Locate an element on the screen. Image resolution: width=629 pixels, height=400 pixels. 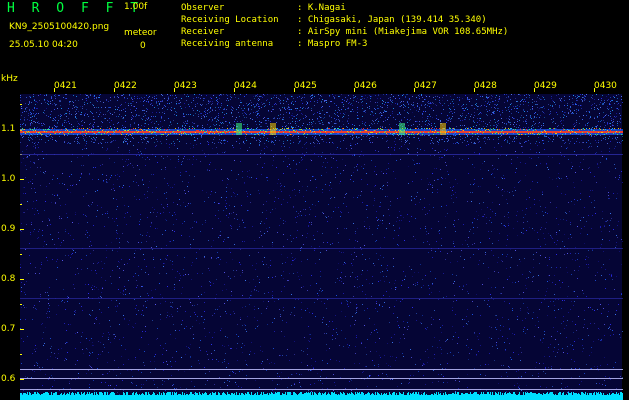
noise-floor-base is located at coordinates (321, 398).